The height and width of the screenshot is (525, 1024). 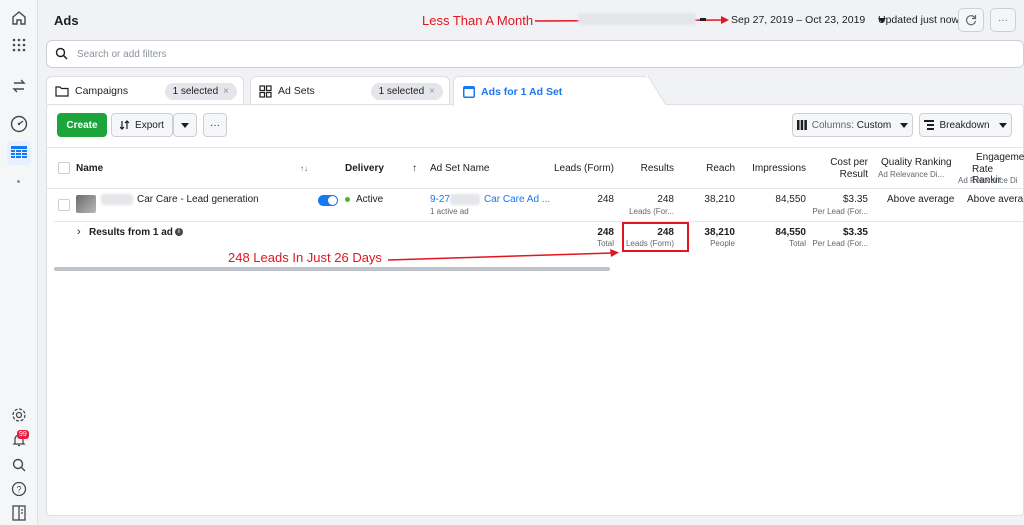 What do you see at coordinates (637, 19) in the screenshot?
I see `redacted-account` at bounding box center [637, 19].